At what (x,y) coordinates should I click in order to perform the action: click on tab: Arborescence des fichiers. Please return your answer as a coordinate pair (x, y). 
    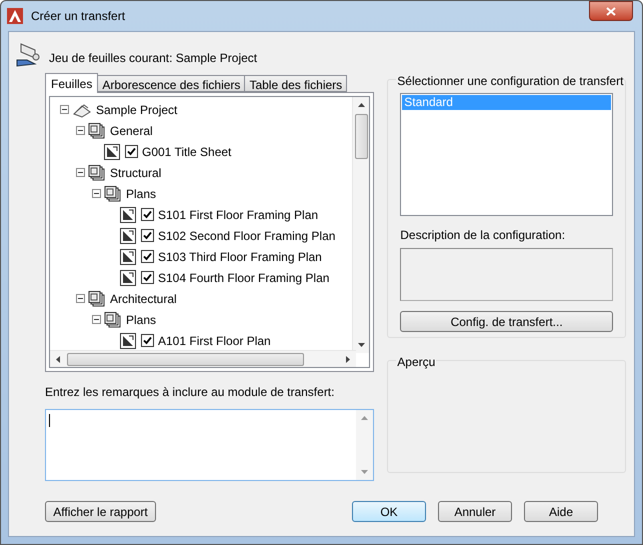
    Looking at the image, I should click on (172, 83).